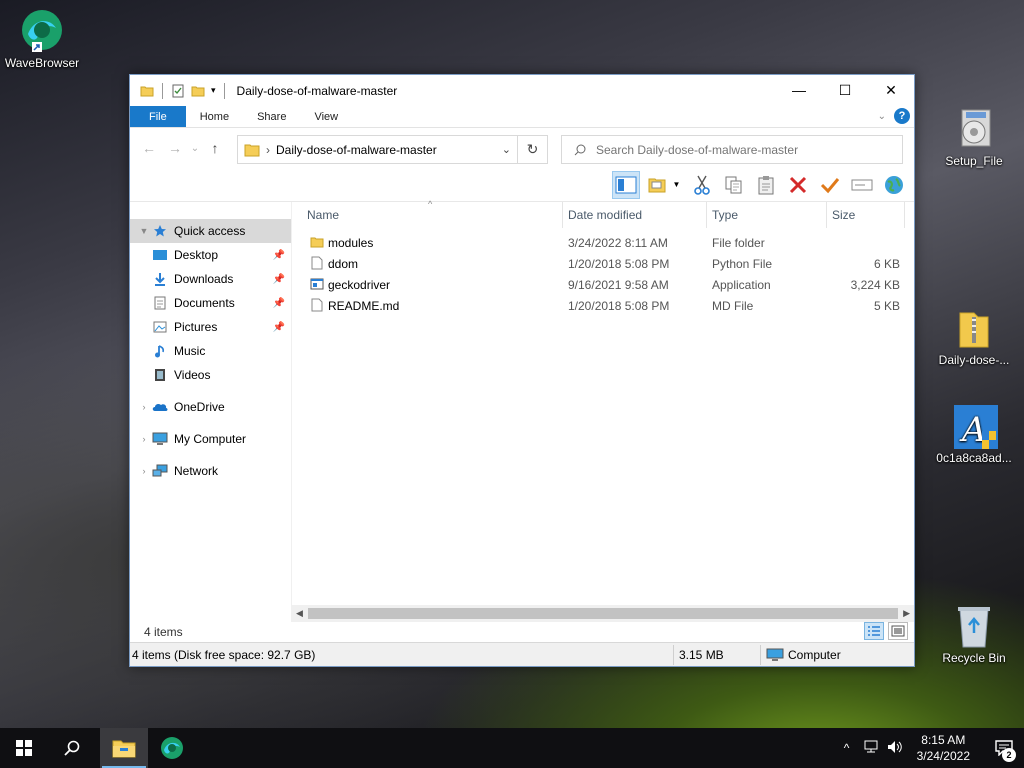 The width and height of the screenshot is (1024, 768). I want to click on sidebar-item-label: Music, so click(190, 351).